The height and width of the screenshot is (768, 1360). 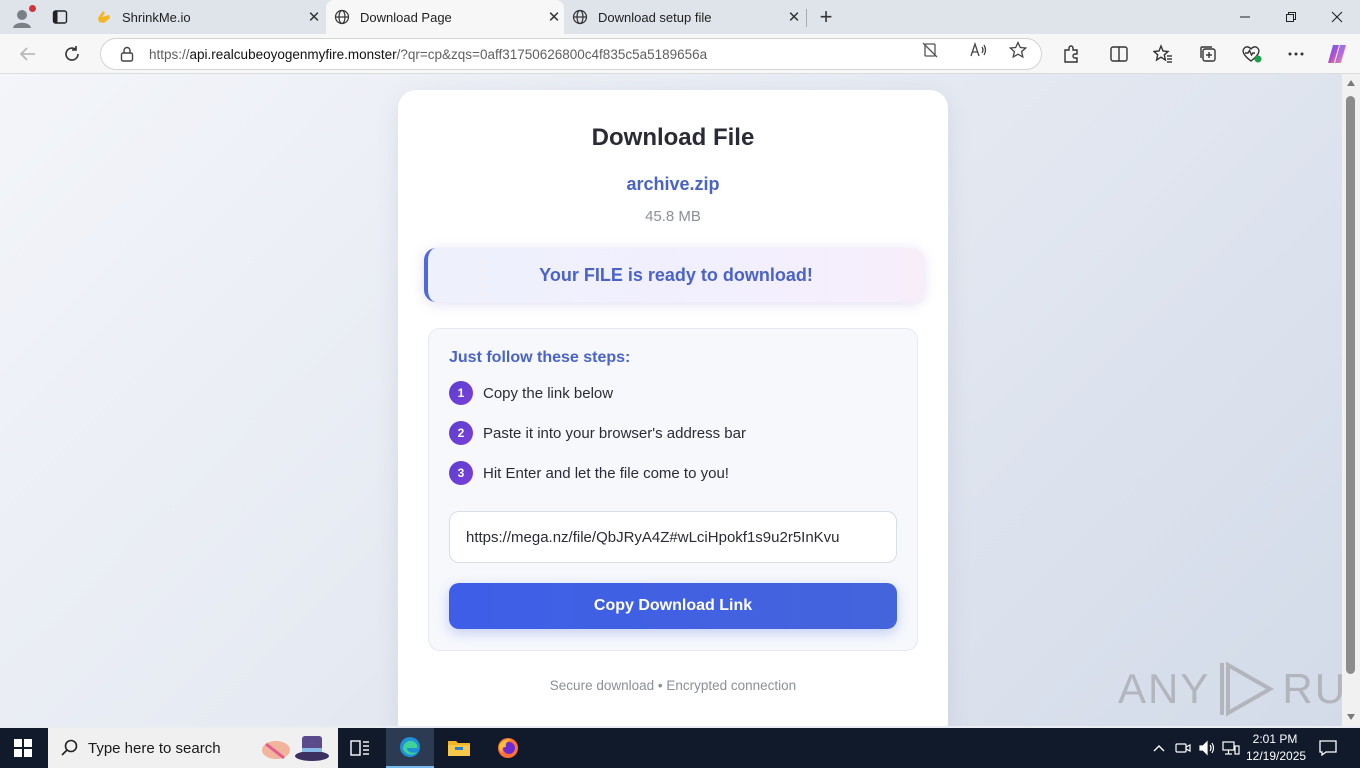 What do you see at coordinates (606, 473) in the screenshot?
I see `step-text: Hit Enter and let the file come to you!` at bounding box center [606, 473].